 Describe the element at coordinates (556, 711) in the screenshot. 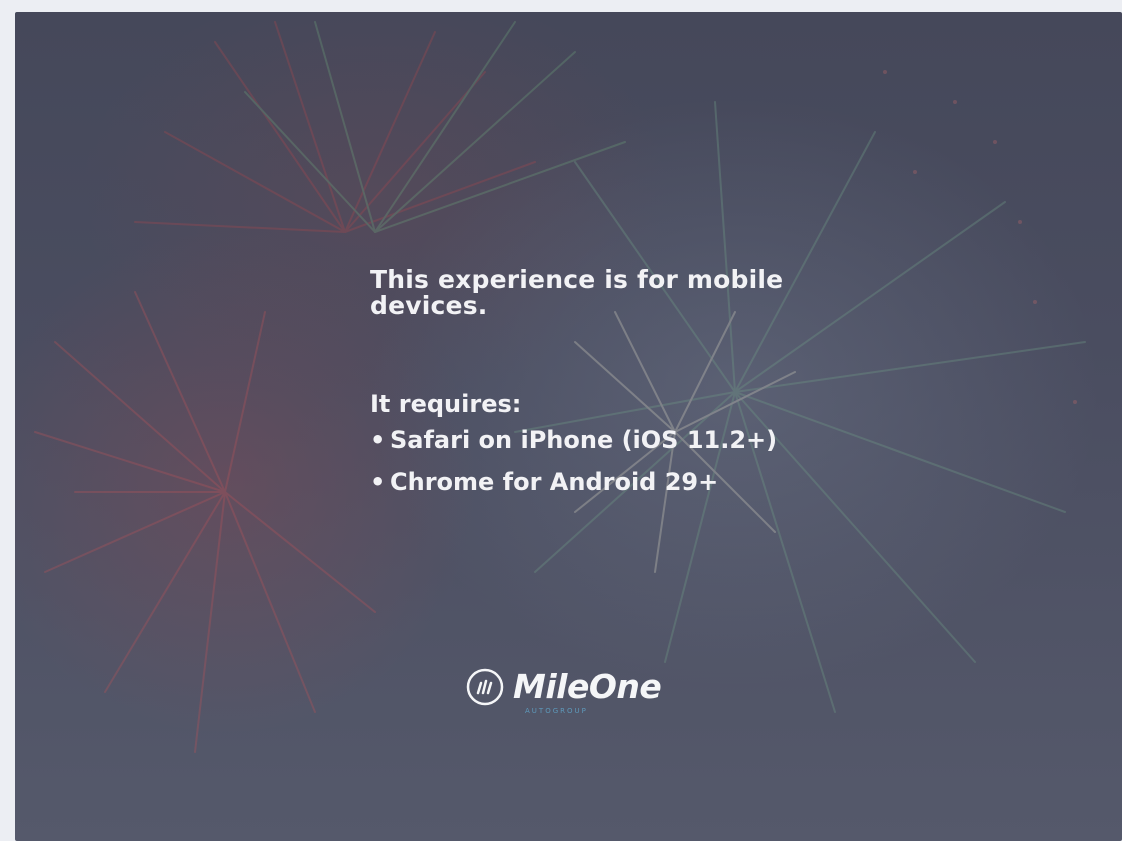

I see `logo-subtitle: AUTOGROUP` at that location.